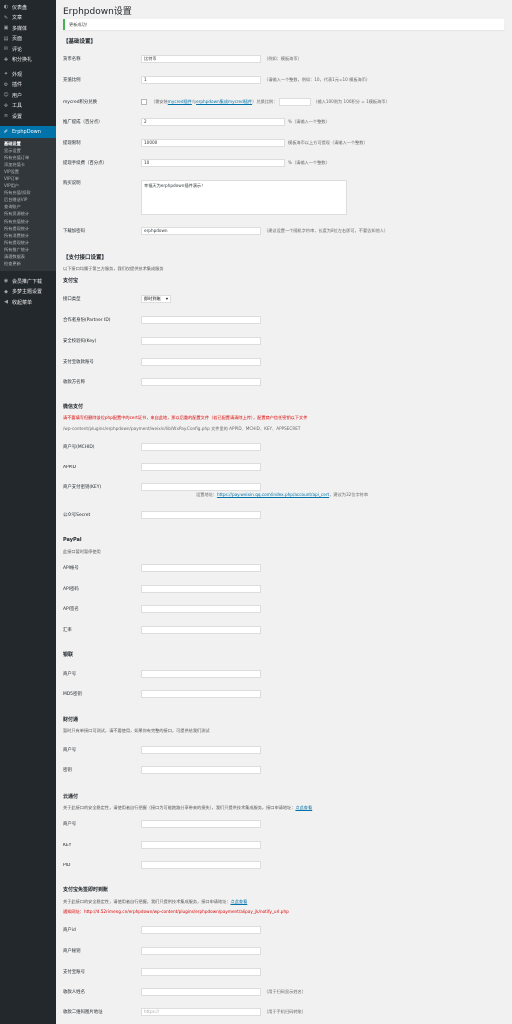  I want to click on alipay-type-select: 即时到账 ▾, so click(156, 299).